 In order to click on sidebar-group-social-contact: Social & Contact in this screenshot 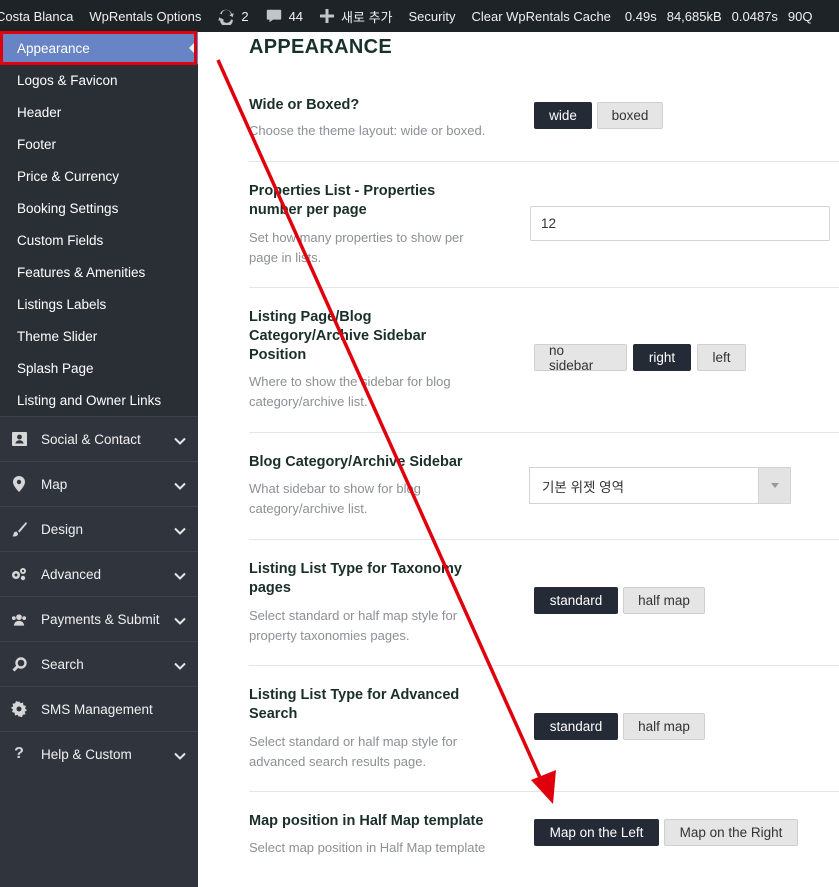, I will do `click(99, 438)`.